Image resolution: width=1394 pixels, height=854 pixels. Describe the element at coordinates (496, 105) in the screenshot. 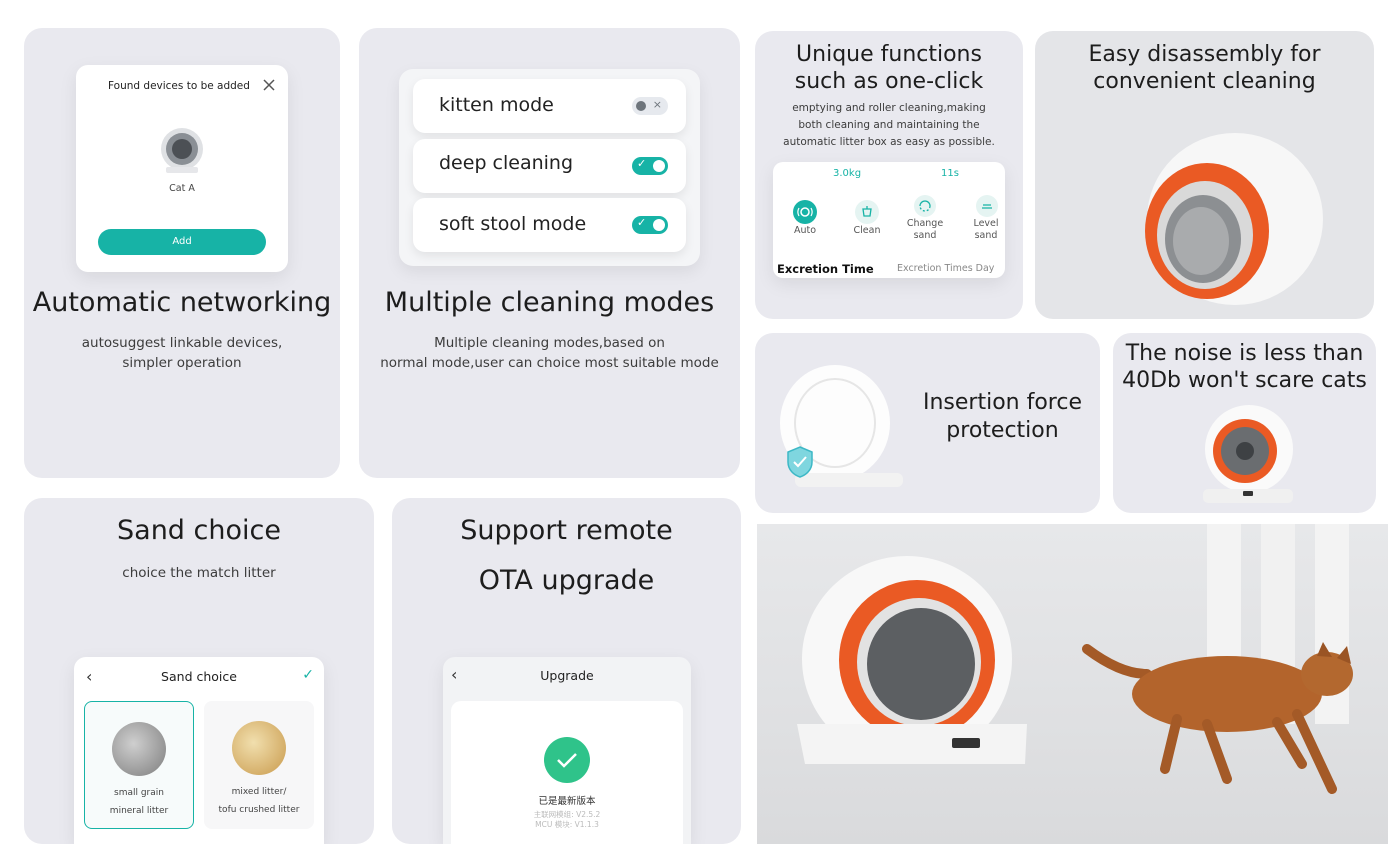

I see `mode-label-kitten: kitten mode` at that location.